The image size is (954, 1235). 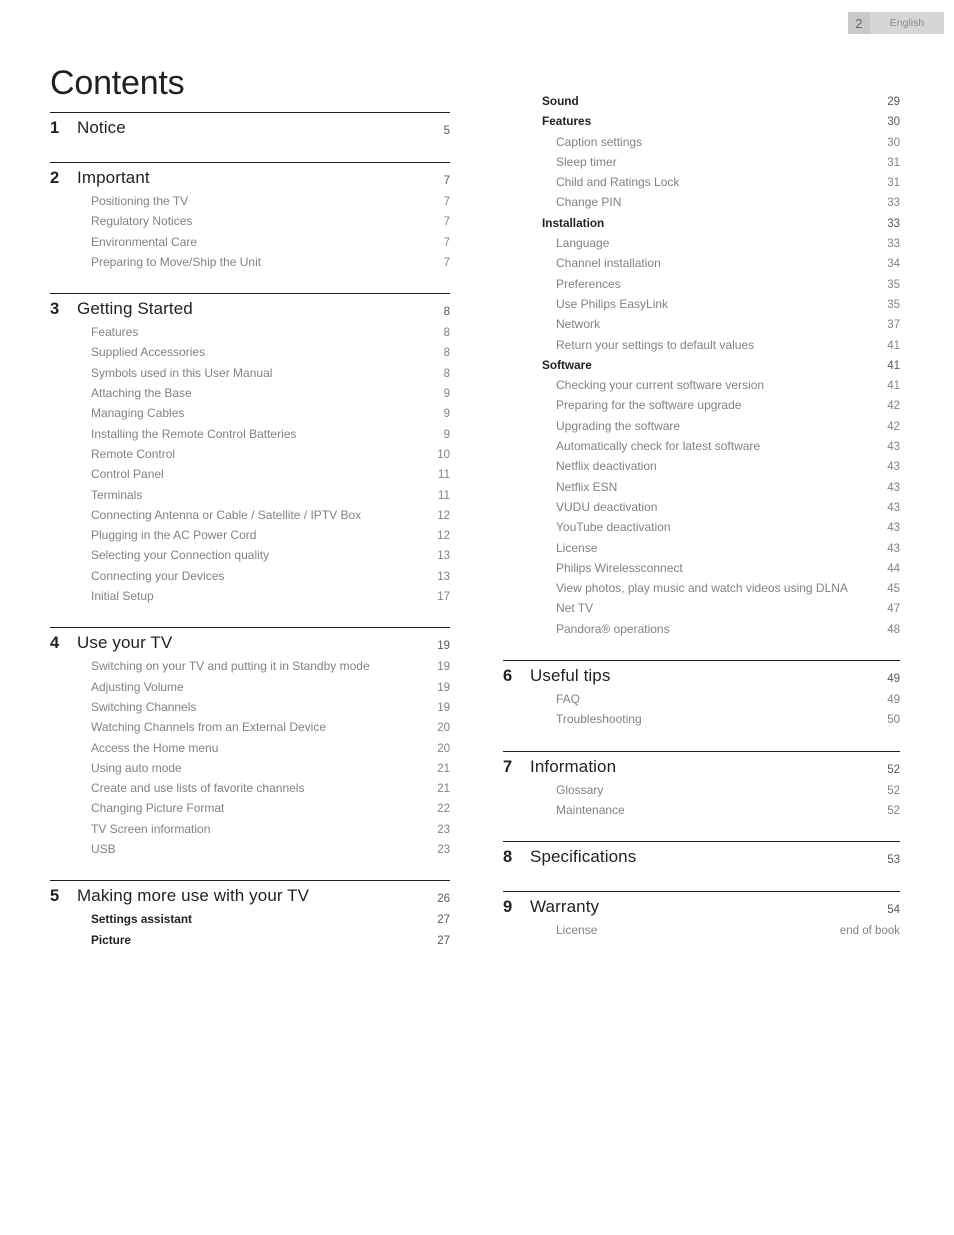 What do you see at coordinates (568, 699) in the screenshot?
I see `toc-entry-label: FAQ` at bounding box center [568, 699].